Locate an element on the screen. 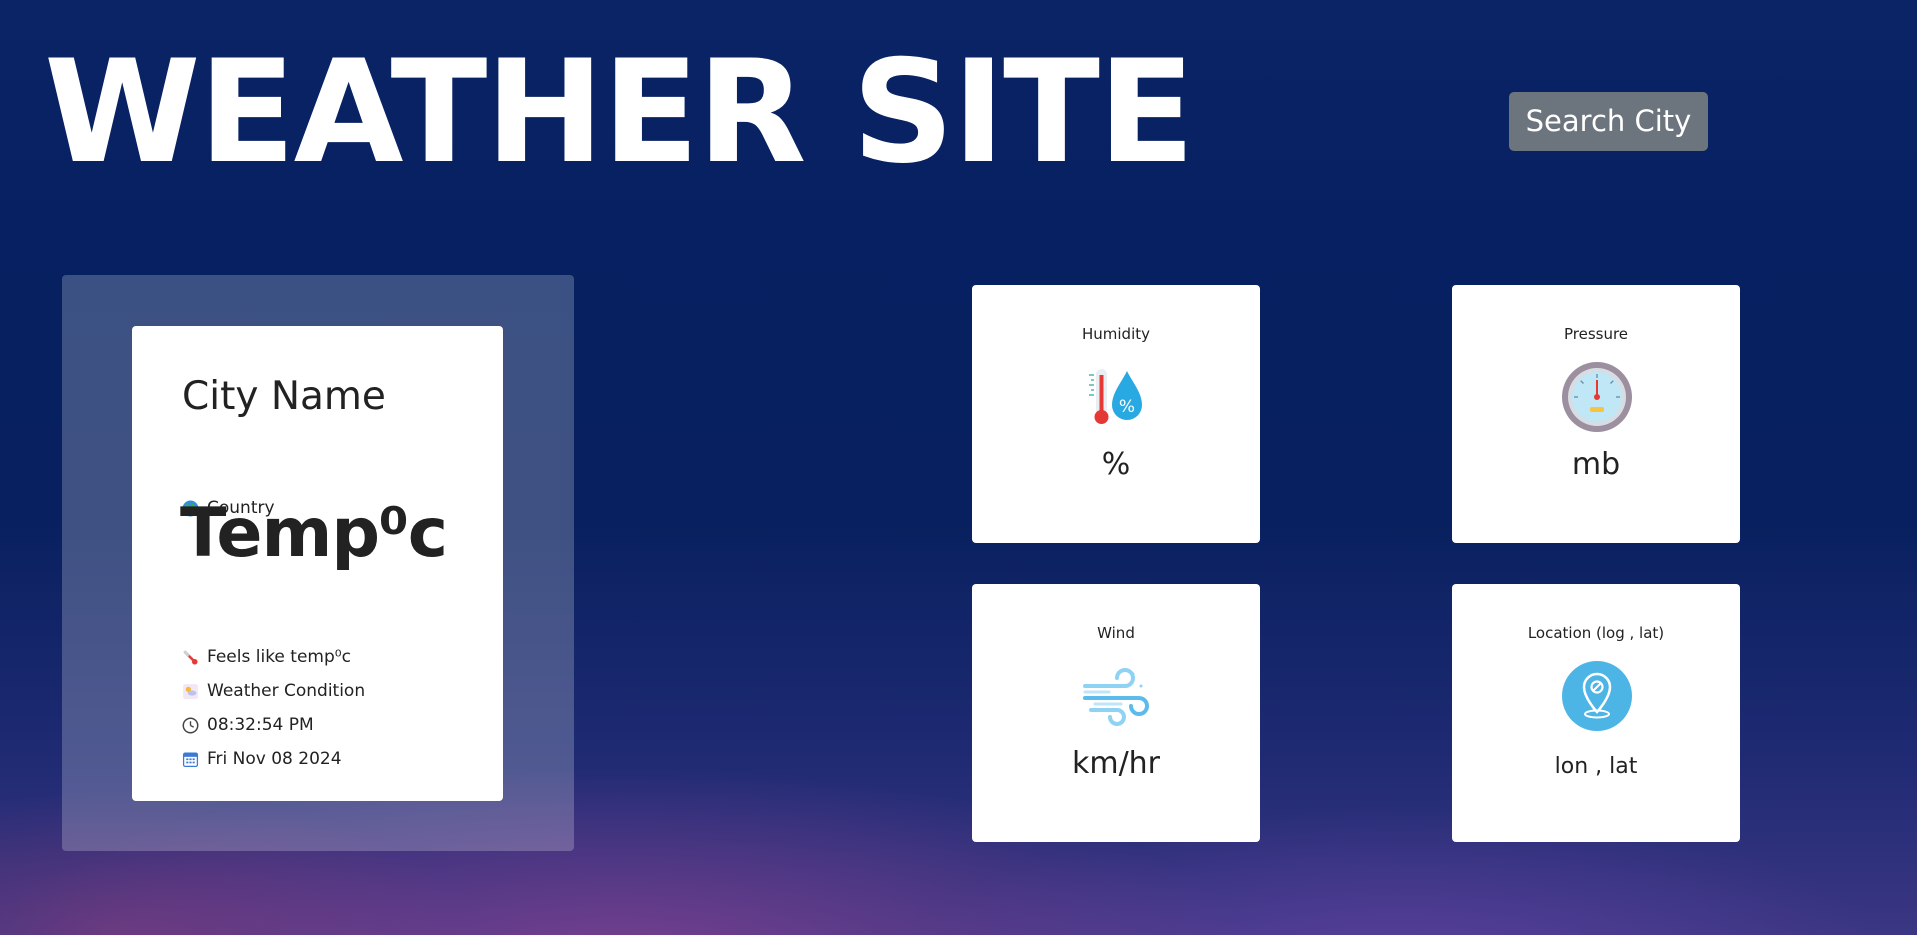  location-card: Location (log , lat) lon , lat is located at coordinates (1596, 713).